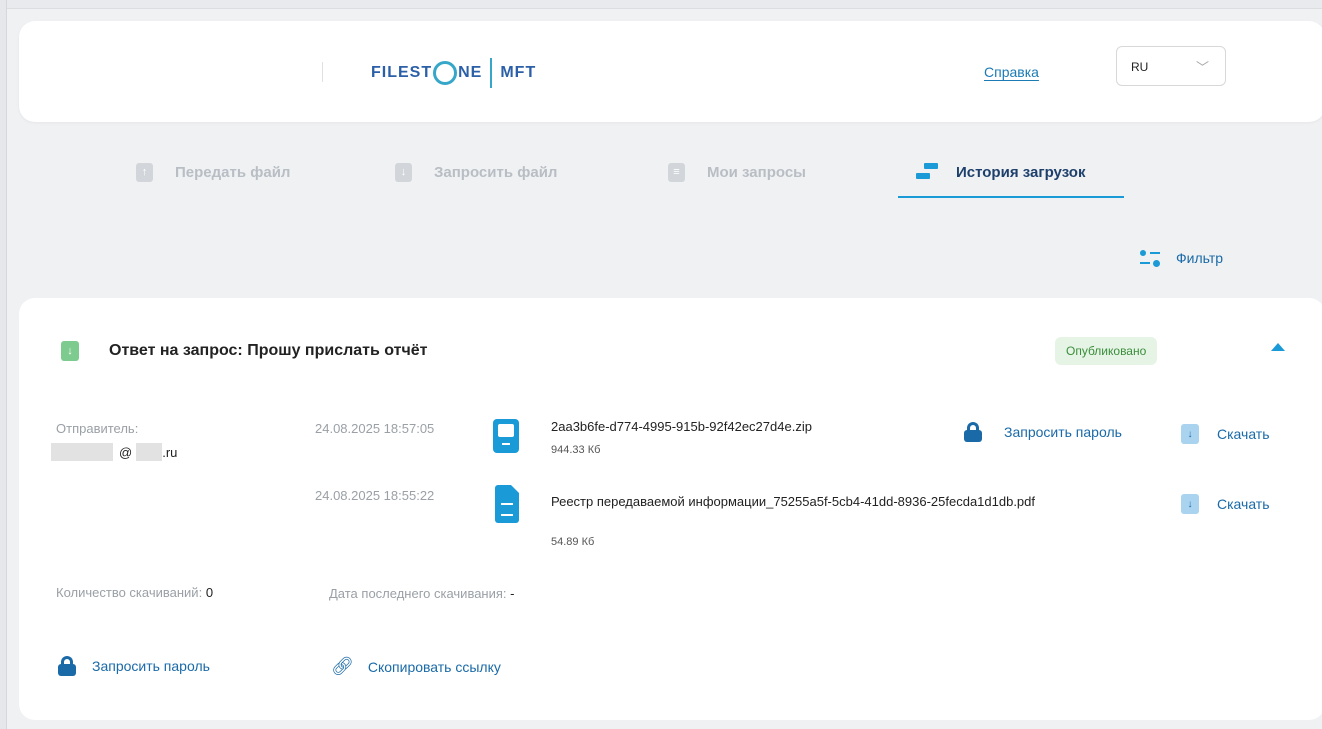 Image resolution: width=1322 pixels, height=729 pixels. What do you see at coordinates (676, 172) in the screenshot?
I see `document-icon: ≡` at bounding box center [676, 172].